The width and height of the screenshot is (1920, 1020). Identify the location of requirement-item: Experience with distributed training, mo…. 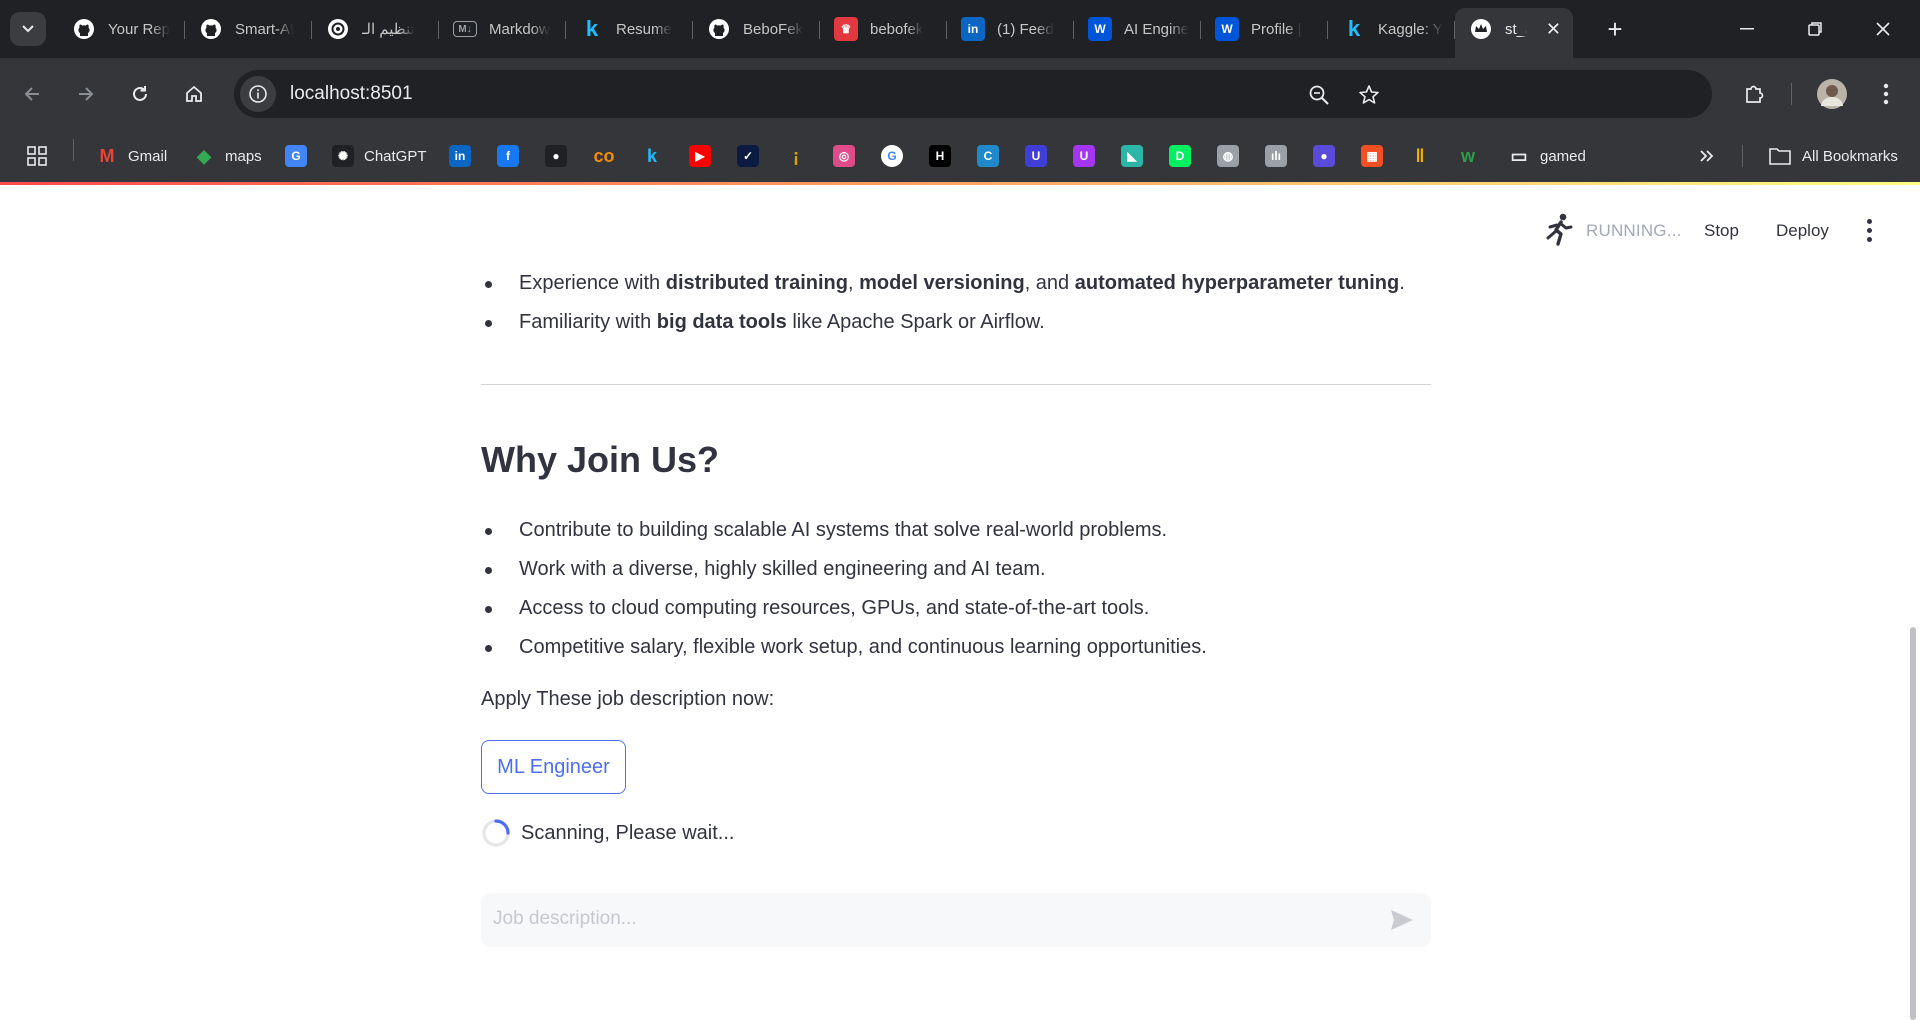
(956, 283).